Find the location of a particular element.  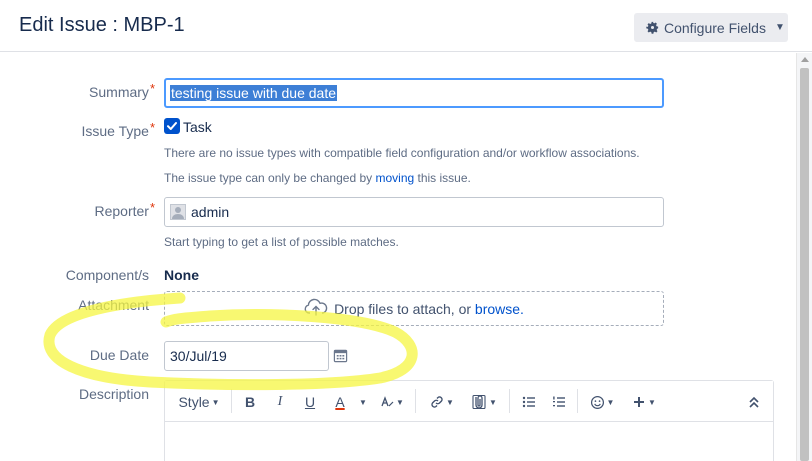

browse-link: browse. is located at coordinates (499, 309).